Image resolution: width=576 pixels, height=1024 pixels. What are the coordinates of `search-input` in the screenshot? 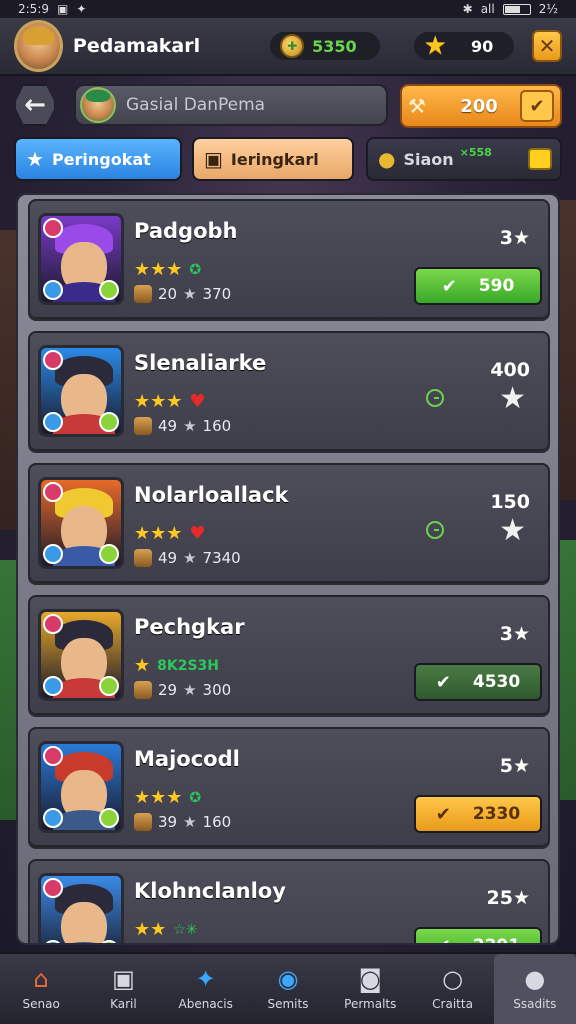 It's located at (246, 105).